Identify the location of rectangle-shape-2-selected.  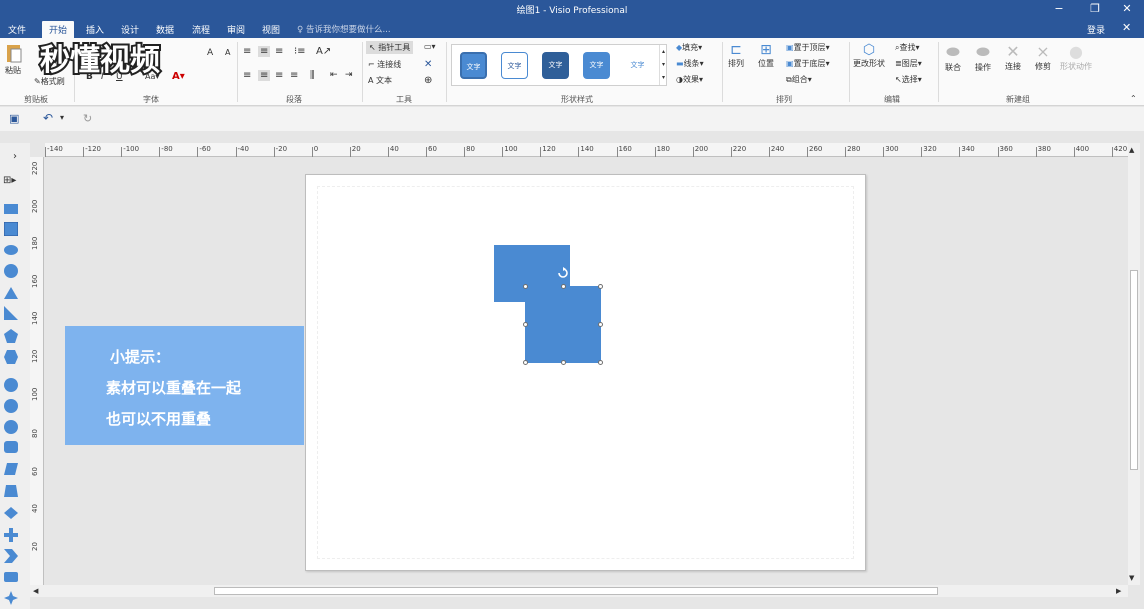
(563, 324).